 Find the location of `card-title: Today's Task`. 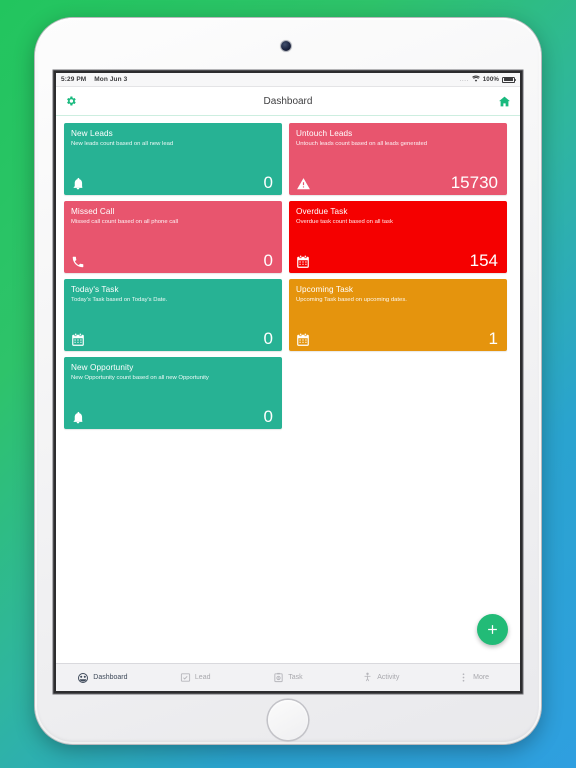

card-title: Today's Task is located at coordinates (95, 289).